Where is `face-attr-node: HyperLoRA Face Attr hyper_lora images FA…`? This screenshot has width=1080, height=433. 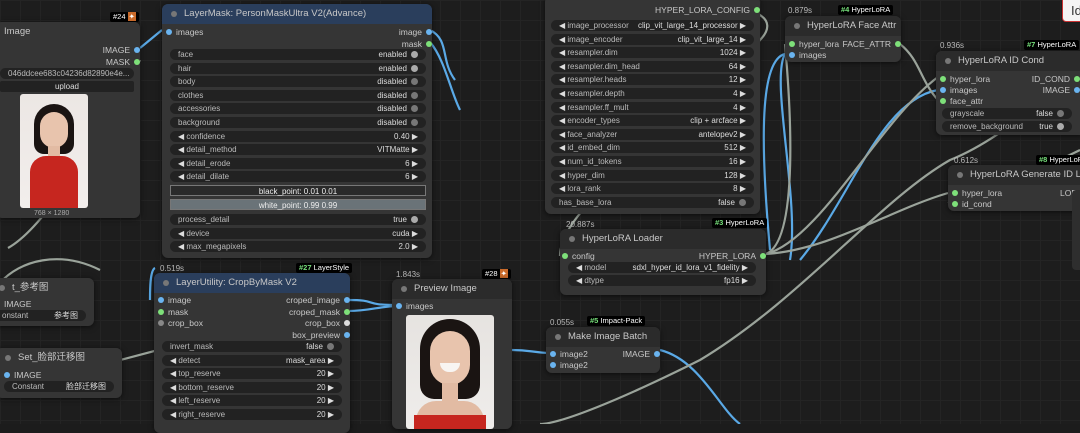 face-attr-node: HyperLoRA Face Attr hyper_lora images FA… is located at coordinates (843, 39).